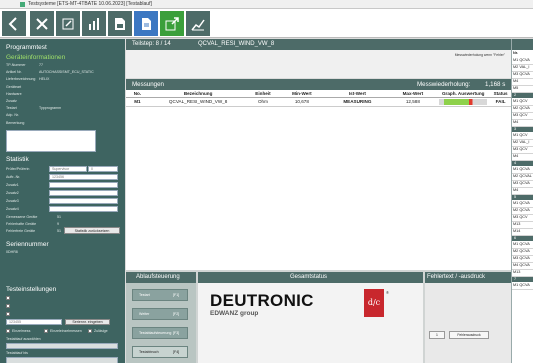  Describe the element at coordinates (160, 352) in the screenshot. I see `flow-button: Testabbruch [F4]` at that location.